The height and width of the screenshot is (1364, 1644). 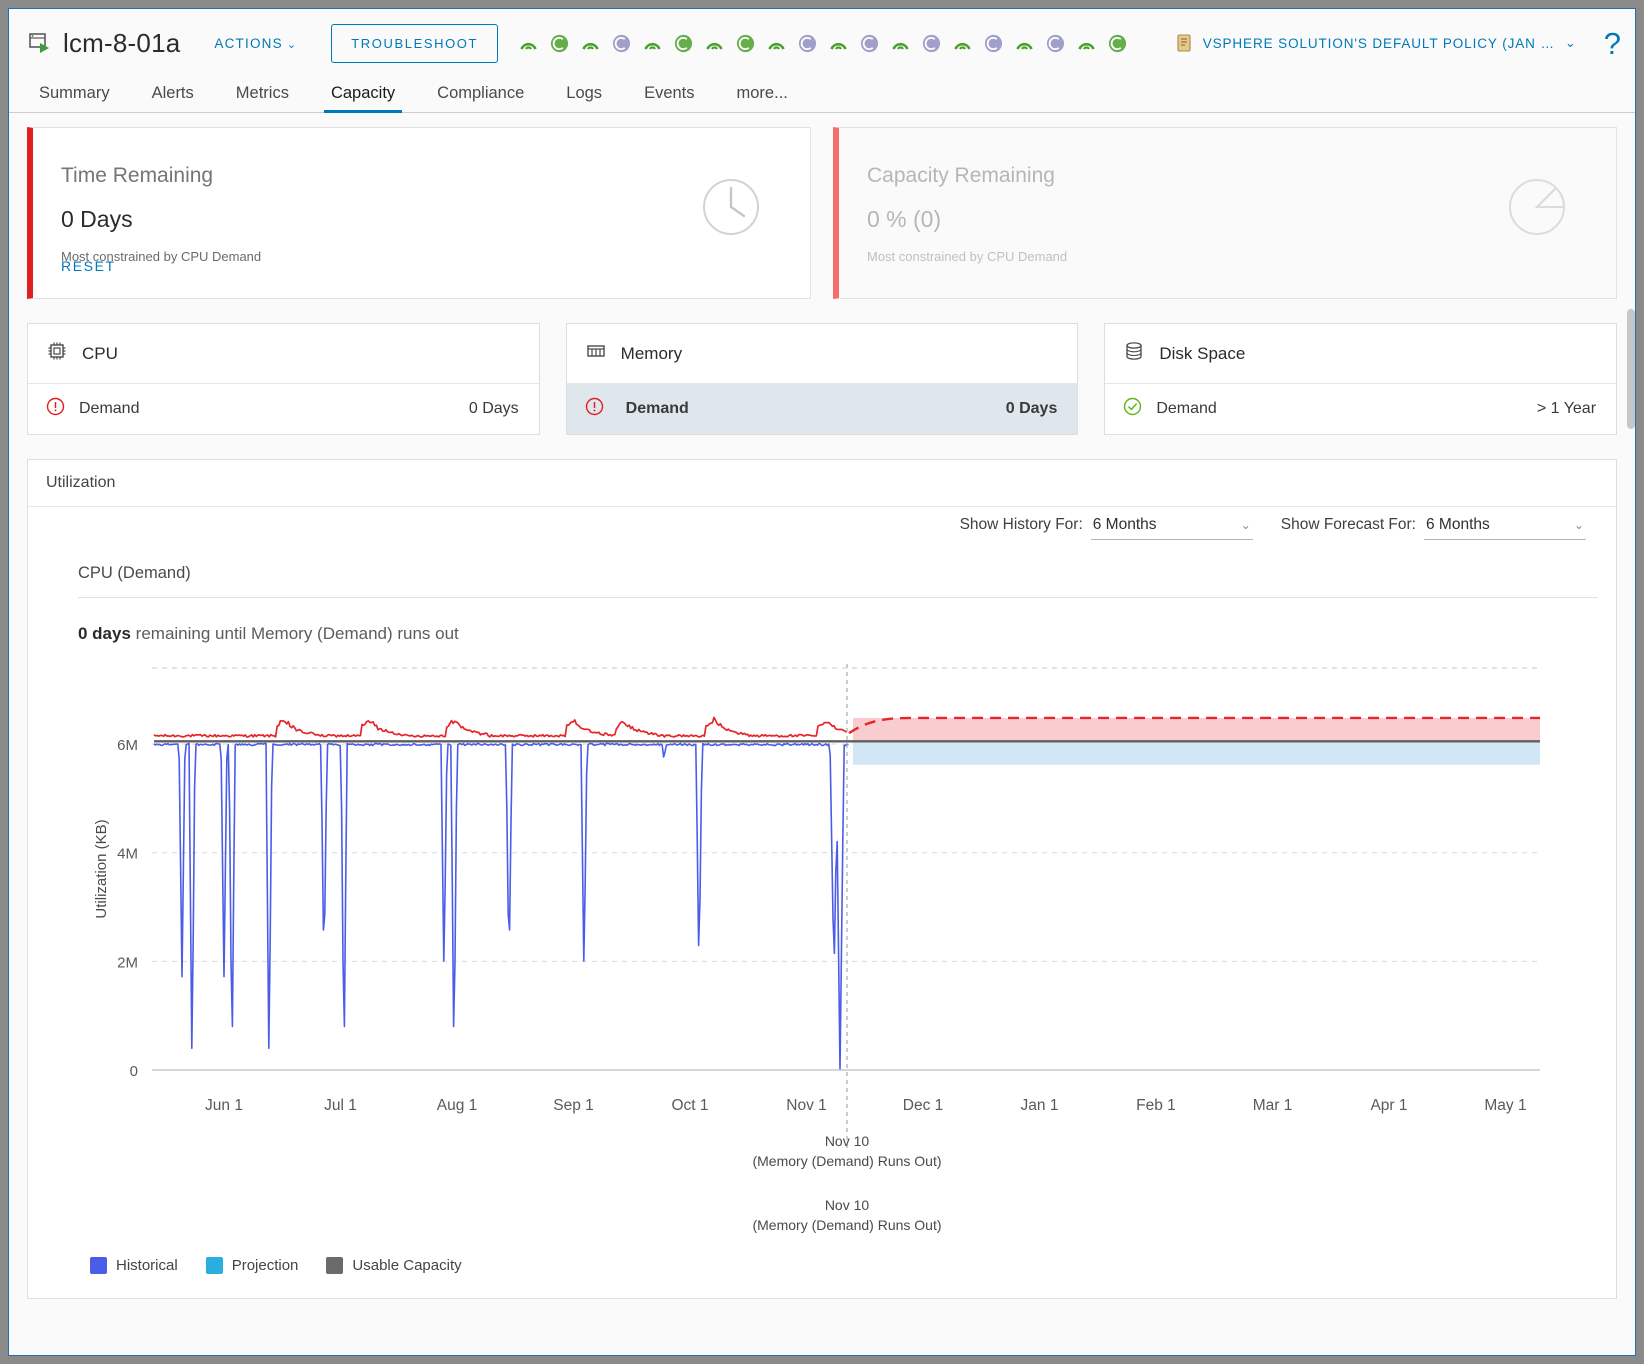 I want to click on disk-card-header: Disk Space, so click(x=1361, y=354).